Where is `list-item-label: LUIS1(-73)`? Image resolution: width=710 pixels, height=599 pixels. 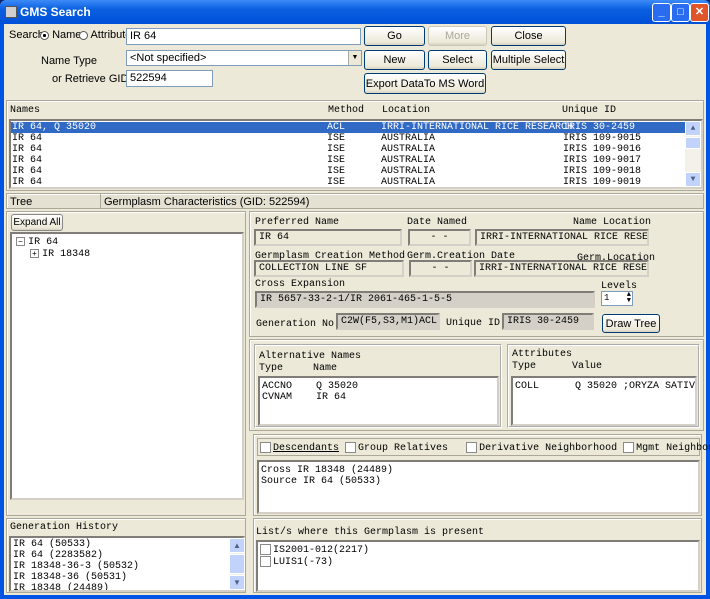
list-item-label: LUIS1(-73) is located at coordinates (303, 563).